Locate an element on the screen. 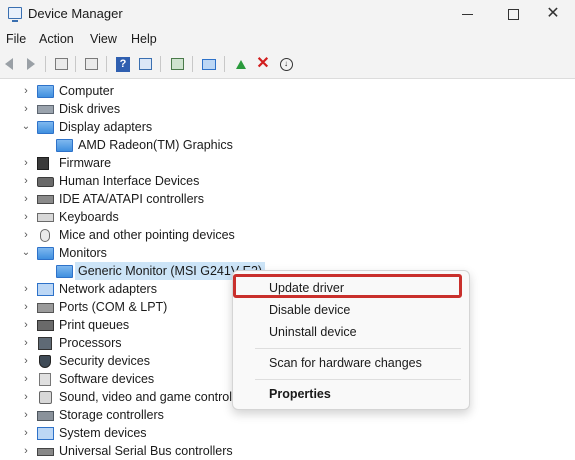 The height and width of the screenshot is (460, 575). audio-icon is located at coordinates (45, 397).